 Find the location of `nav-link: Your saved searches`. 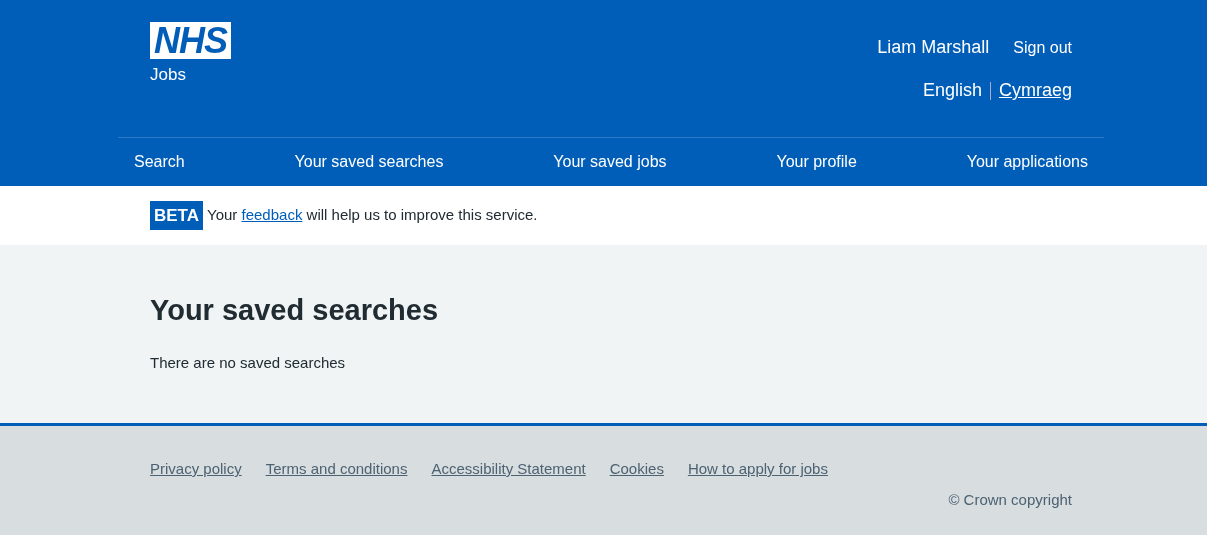

nav-link: Your saved searches is located at coordinates (369, 162).